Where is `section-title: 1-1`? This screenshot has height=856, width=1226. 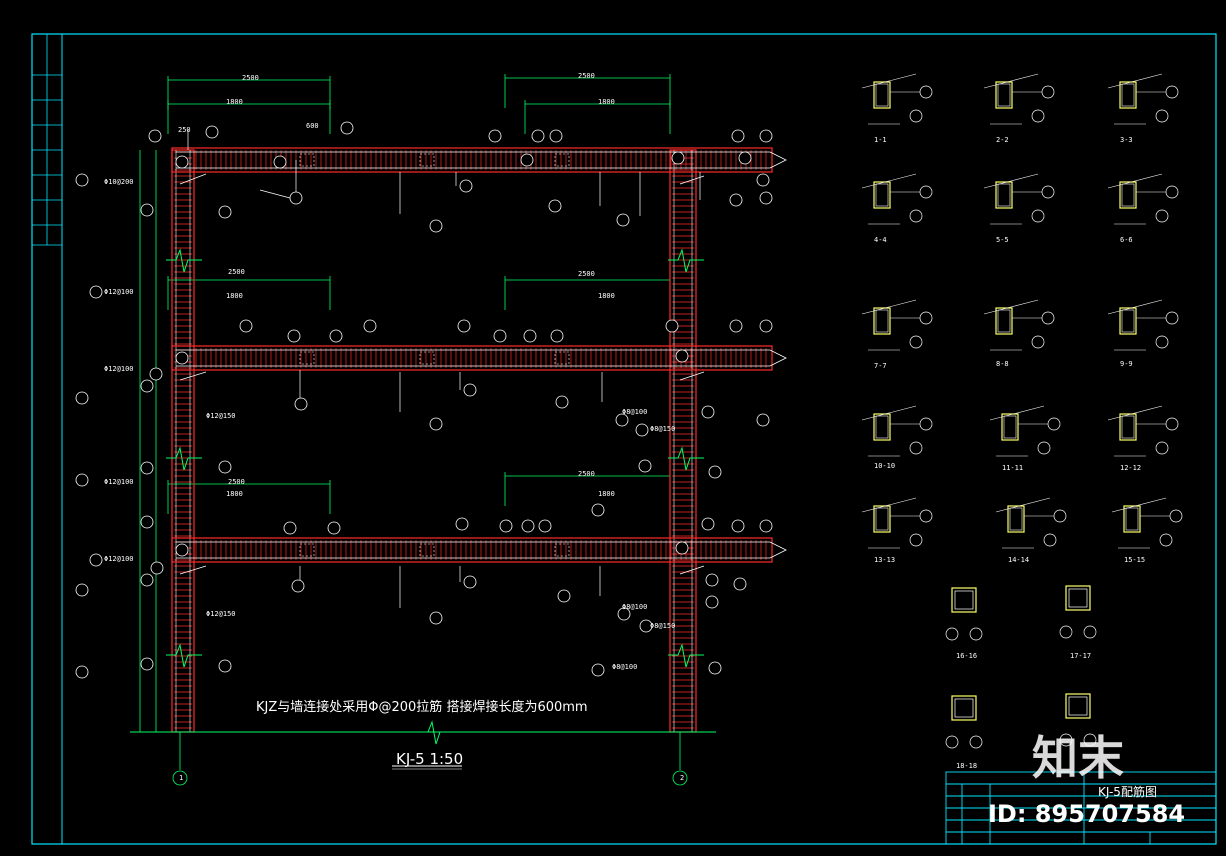 section-title: 1-1 is located at coordinates (880, 140).